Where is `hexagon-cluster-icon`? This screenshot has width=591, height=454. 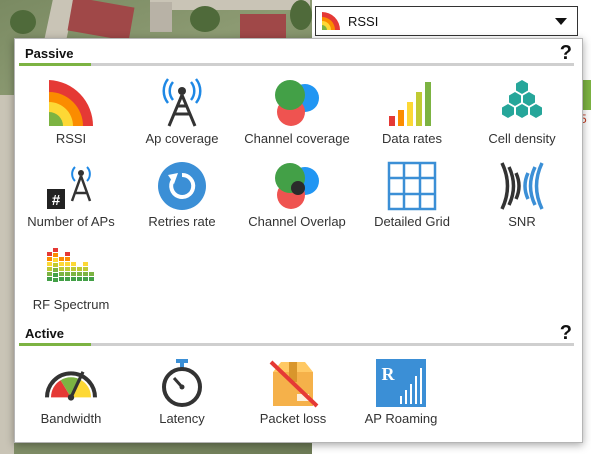
hexagon-cluster-icon is located at coordinates (522, 99).